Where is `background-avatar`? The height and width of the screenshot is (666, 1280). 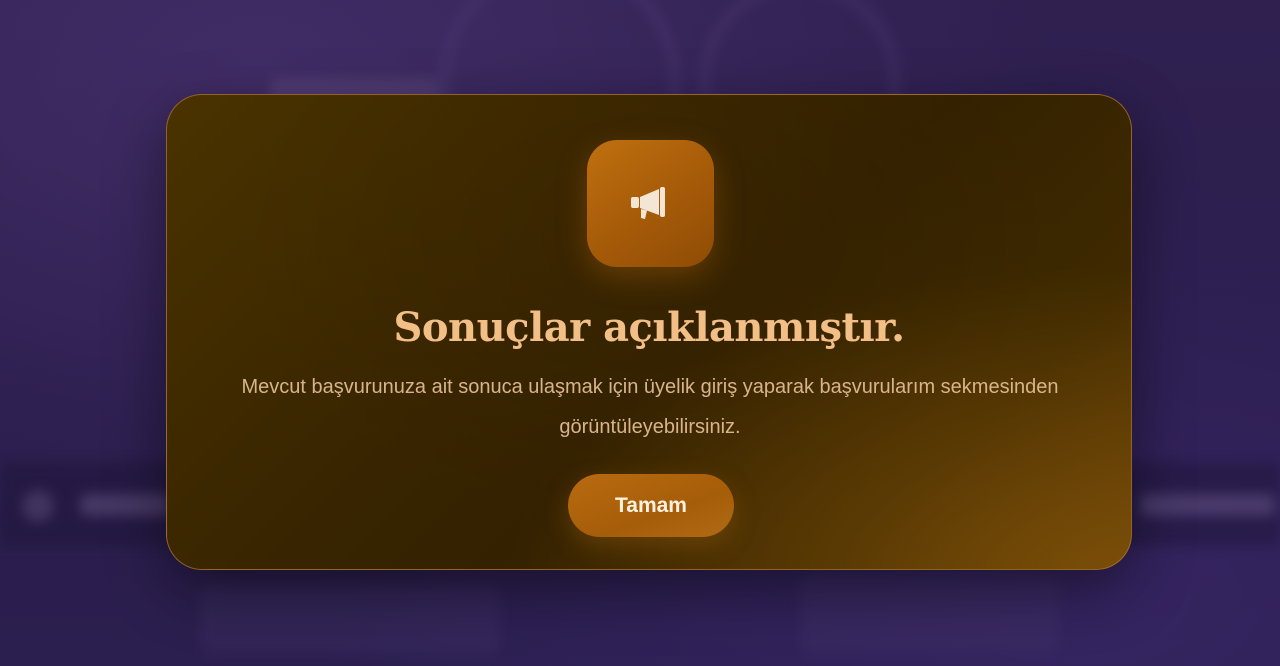
background-avatar is located at coordinates (38, 506).